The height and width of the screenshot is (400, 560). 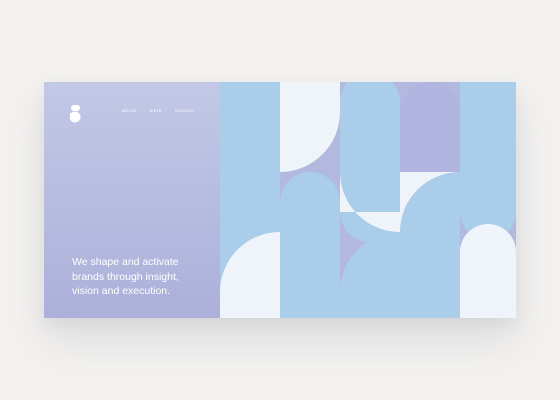 What do you see at coordinates (310, 245) in the screenshot?
I see `pattern-shape-col2-capsule` at bounding box center [310, 245].